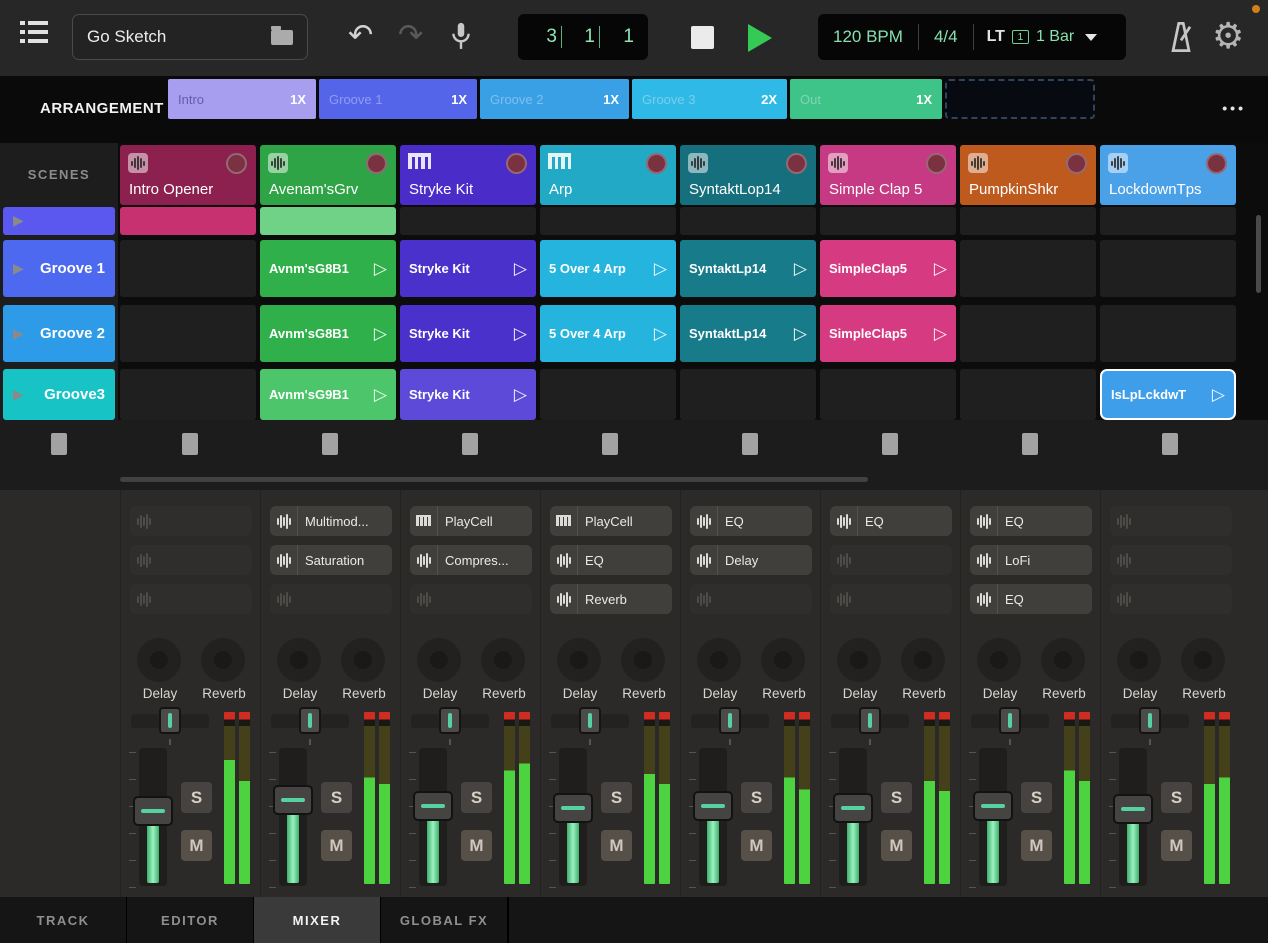 The width and height of the screenshot is (1268, 943). I want to click on scene-button: ▶ Groove 2, so click(59, 333).